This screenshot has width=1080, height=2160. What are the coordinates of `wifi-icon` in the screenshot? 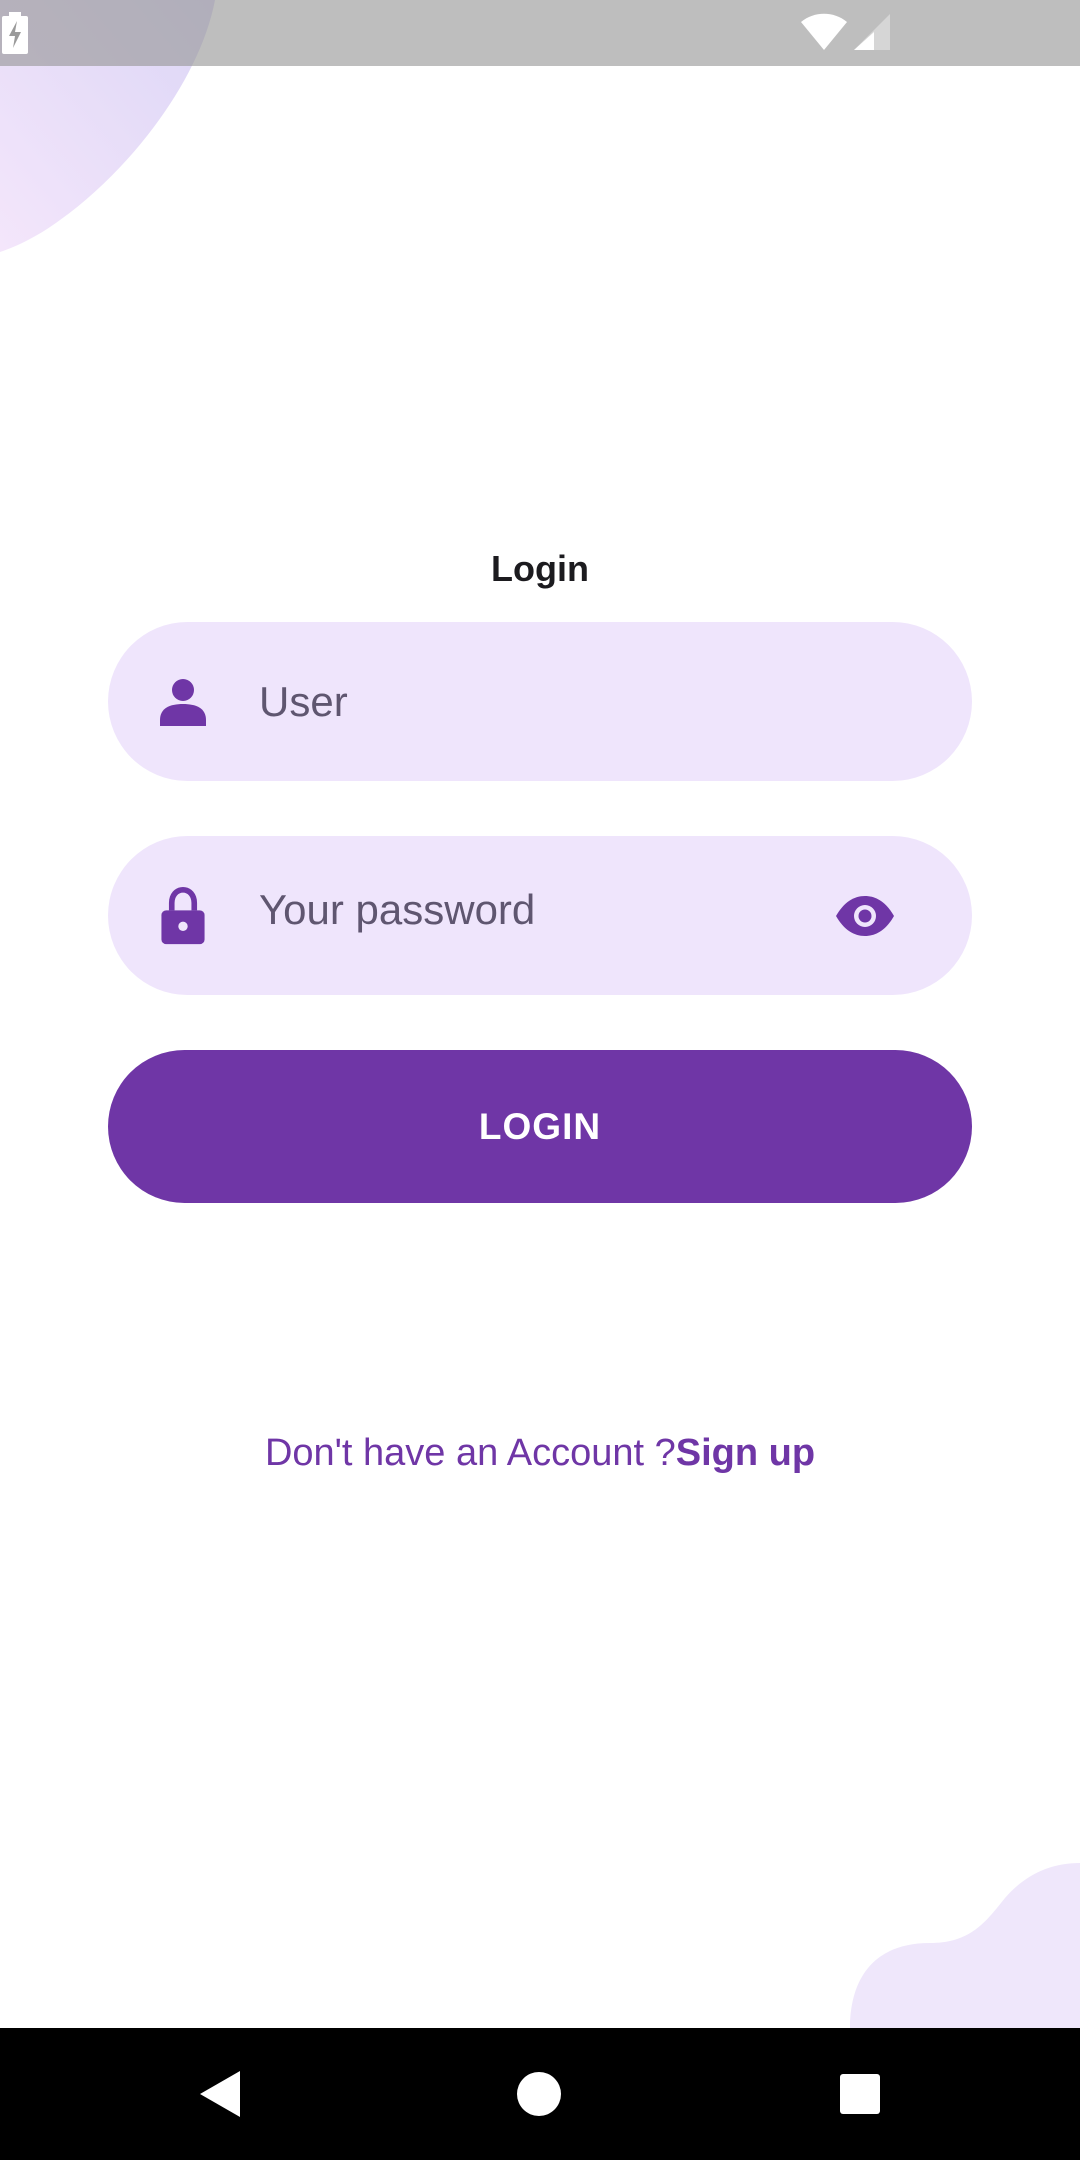 It's located at (824, 31).